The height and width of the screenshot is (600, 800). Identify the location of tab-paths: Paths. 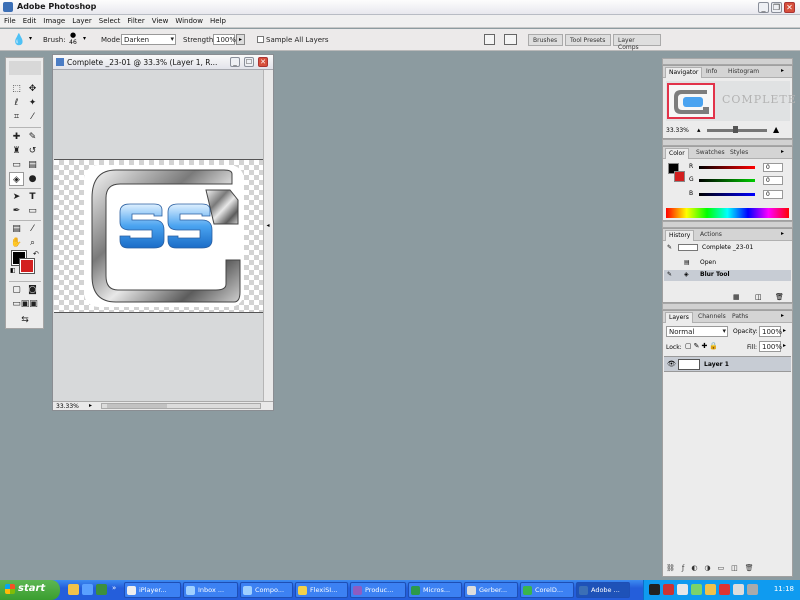
(740, 317).